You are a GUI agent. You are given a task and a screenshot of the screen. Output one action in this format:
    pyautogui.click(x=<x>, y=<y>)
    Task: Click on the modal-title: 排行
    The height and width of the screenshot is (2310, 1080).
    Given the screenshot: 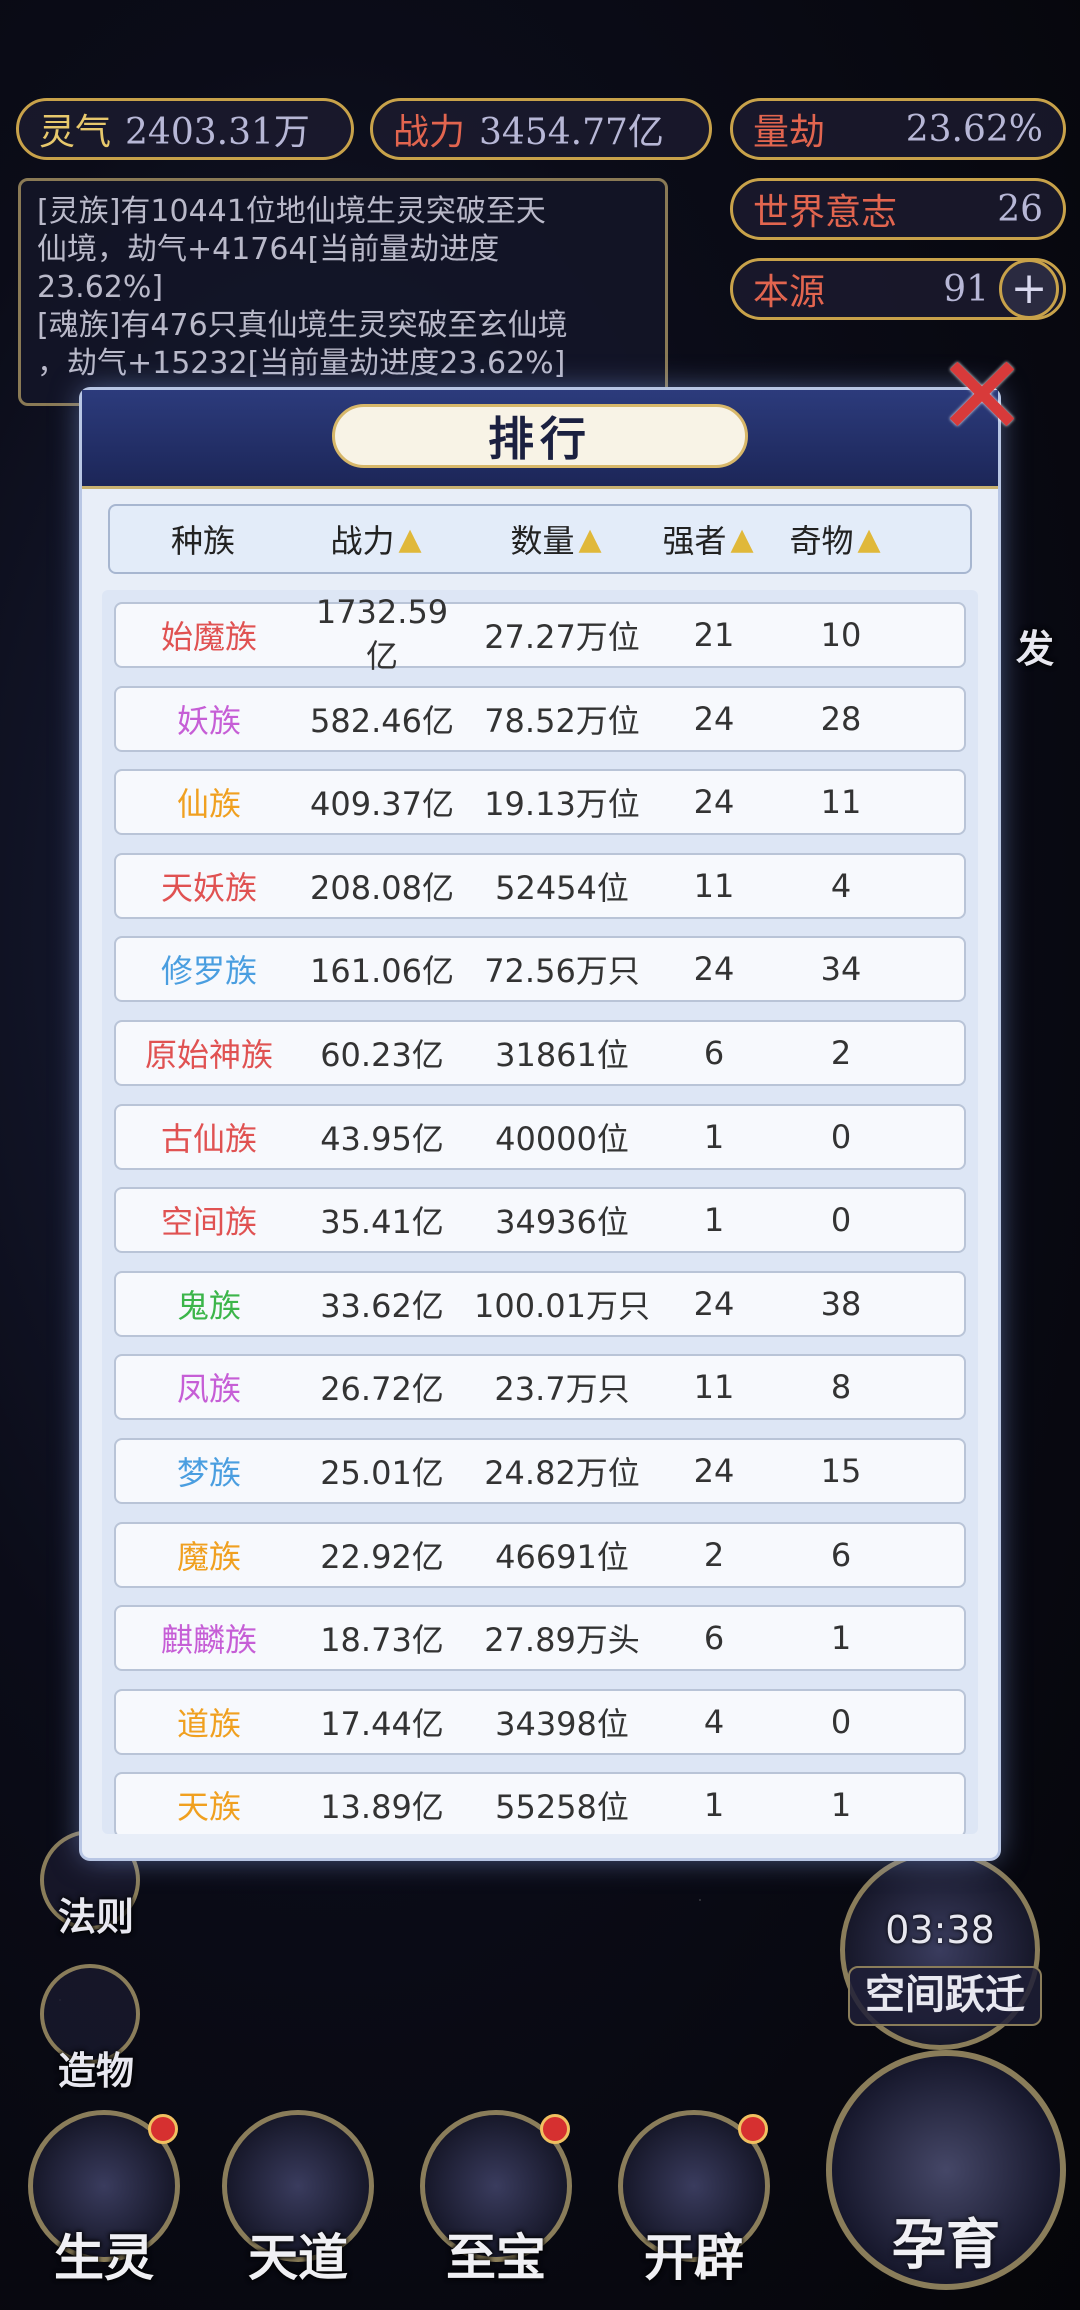 What is the action you would take?
    pyautogui.click(x=540, y=436)
    